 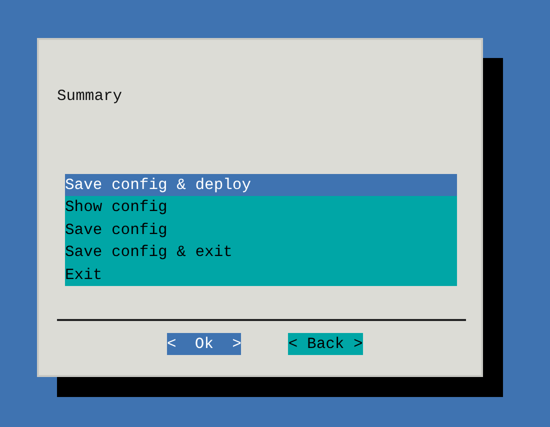 What do you see at coordinates (261, 275) in the screenshot?
I see `menu-item: Exit` at bounding box center [261, 275].